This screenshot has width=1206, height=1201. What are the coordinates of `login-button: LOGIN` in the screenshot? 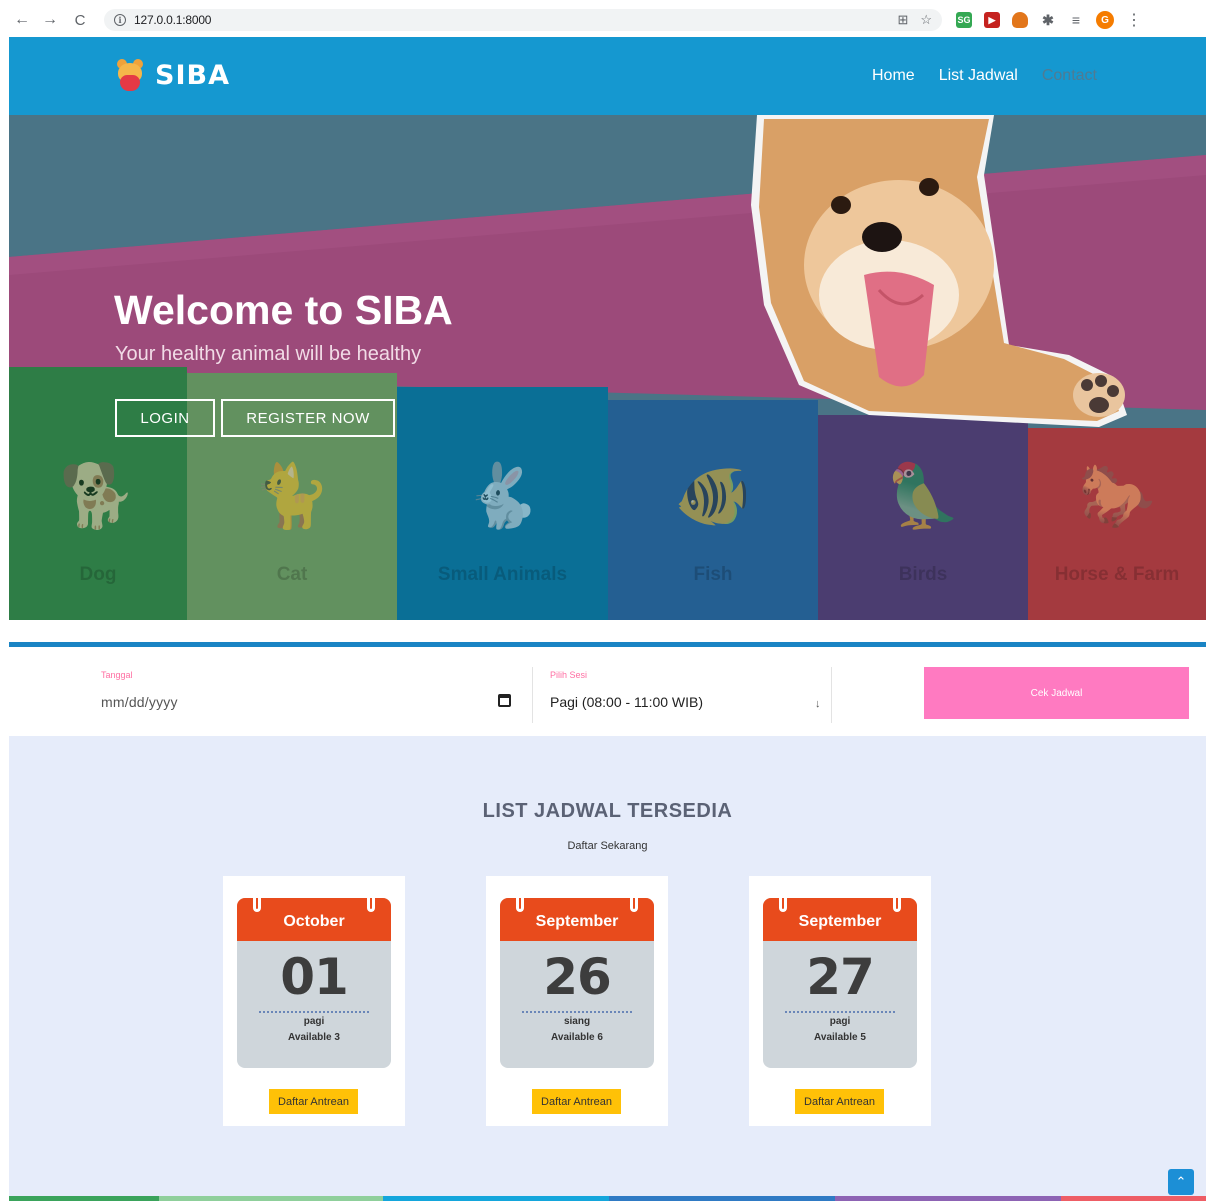 It's located at (165, 418).